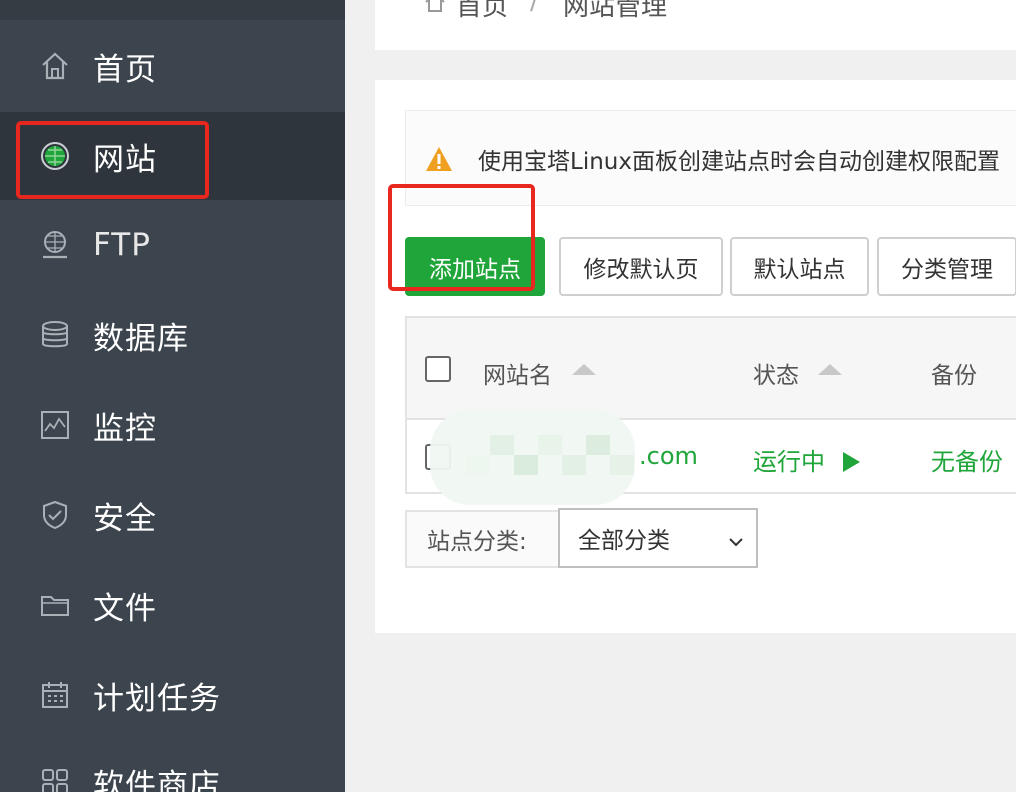 The height and width of the screenshot is (792, 1016). What do you see at coordinates (439, 159) in the screenshot?
I see `warning-icon` at bounding box center [439, 159].